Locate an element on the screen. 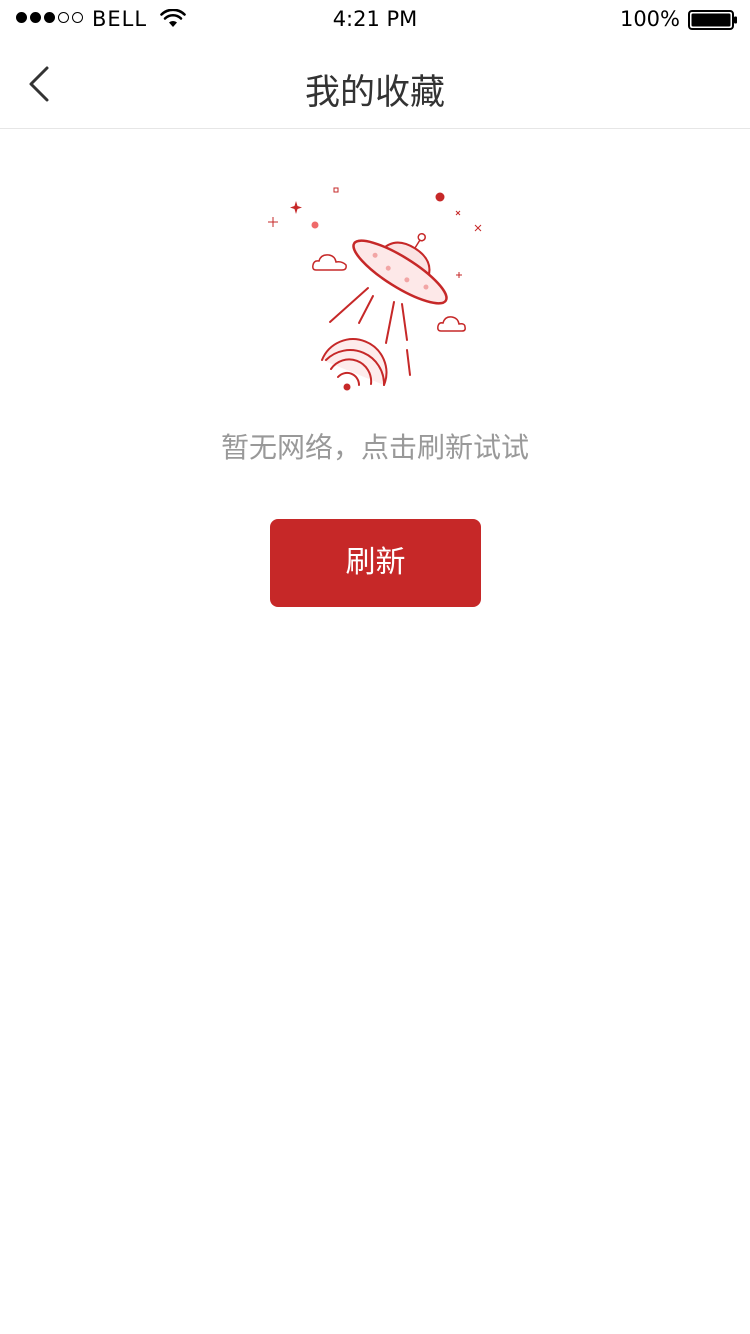  page-title: 我的收藏 is located at coordinates (374, 93).